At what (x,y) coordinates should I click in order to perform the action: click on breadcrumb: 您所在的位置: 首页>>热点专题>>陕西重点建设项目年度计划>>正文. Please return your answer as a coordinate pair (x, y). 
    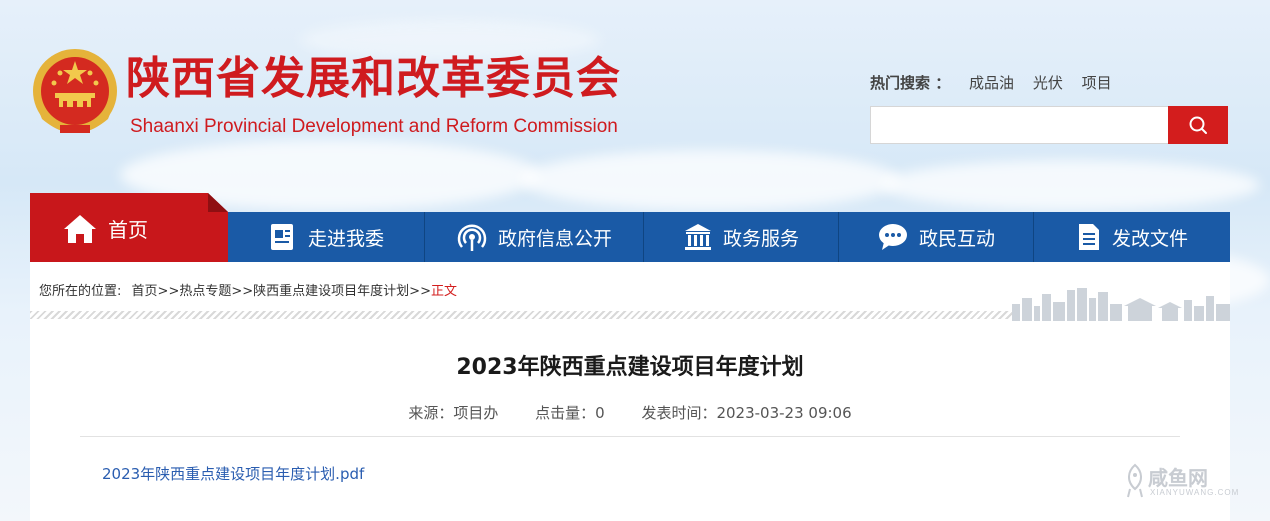
    Looking at the image, I should click on (248, 289).